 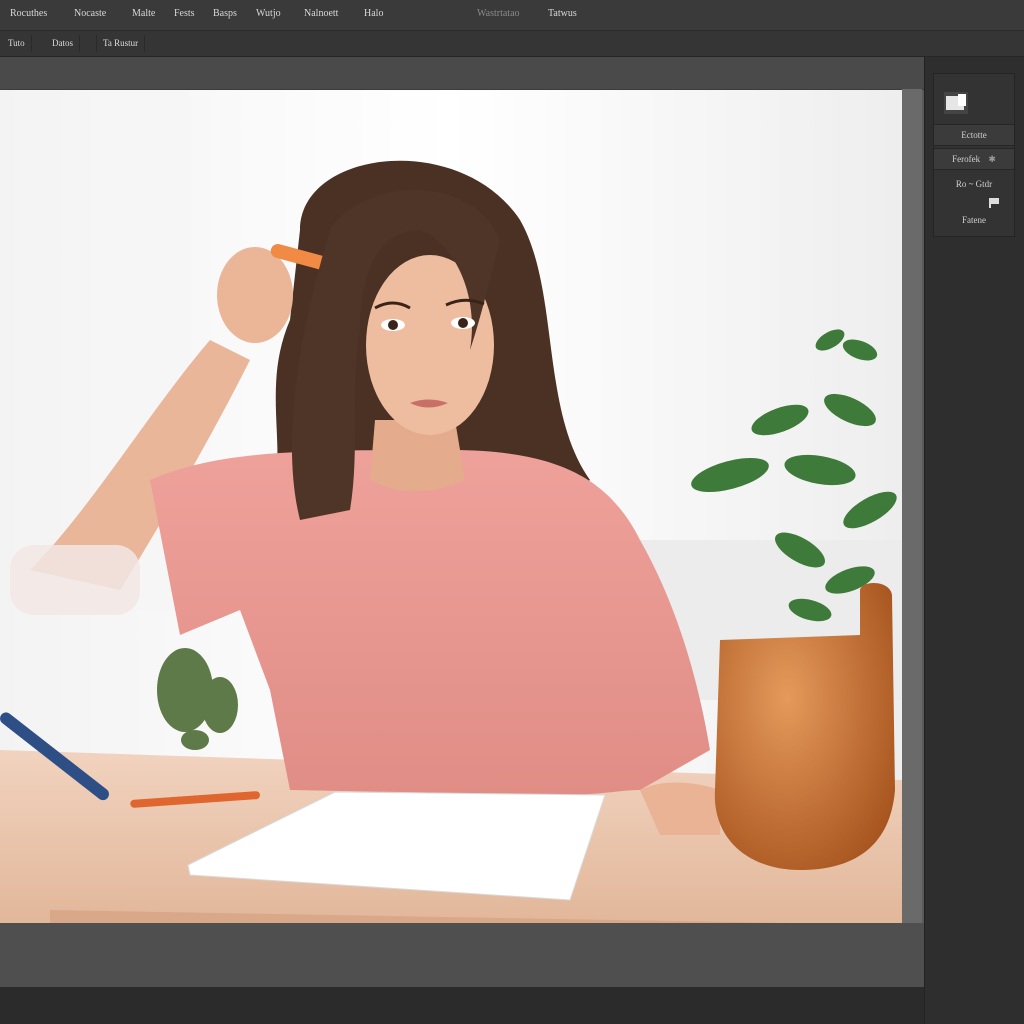 What do you see at coordinates (462, 955) in the screenshot?
I see `canvas-bottom-area` at bounding box center [462, 955].